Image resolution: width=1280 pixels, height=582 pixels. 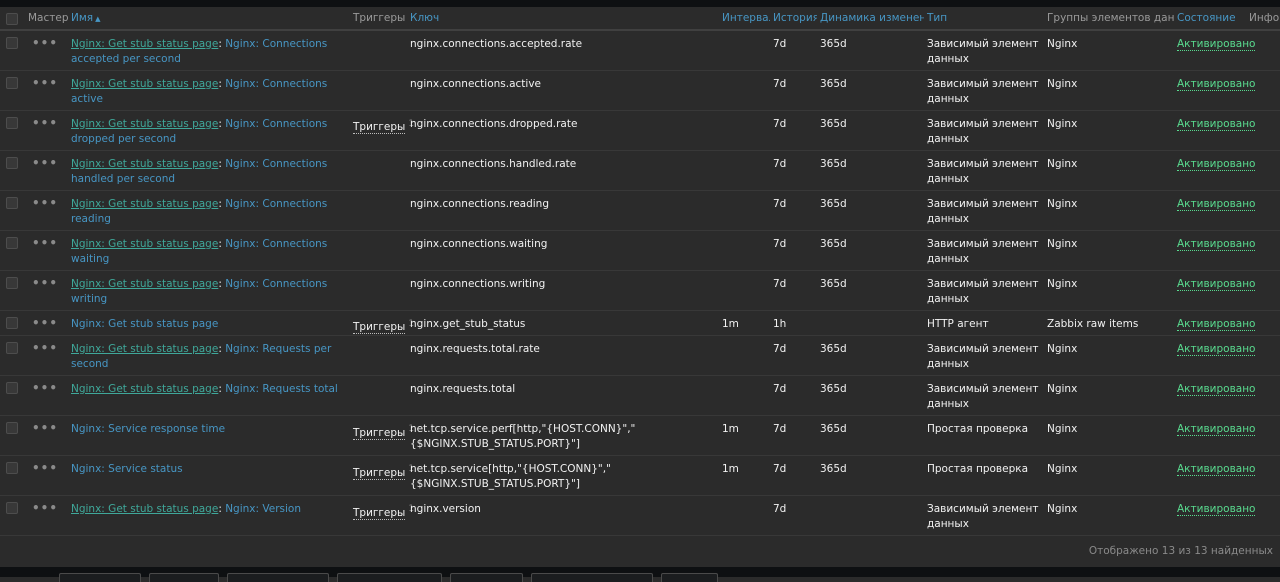 What do you see at coordinates (984, 19) in the screenshot?
I see `col-type: Тип` at bounding box center [984, 19].